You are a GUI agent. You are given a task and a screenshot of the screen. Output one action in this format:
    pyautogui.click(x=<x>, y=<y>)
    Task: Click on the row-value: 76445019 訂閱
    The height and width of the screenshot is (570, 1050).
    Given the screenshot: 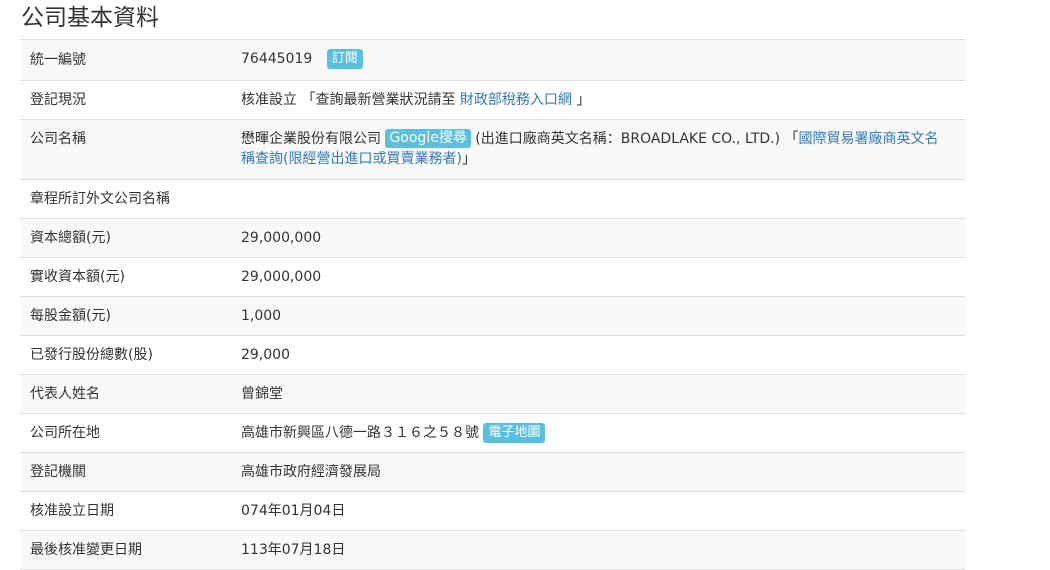 What is the action you would take?
    pyautogui.click(x=603, y=60)
    